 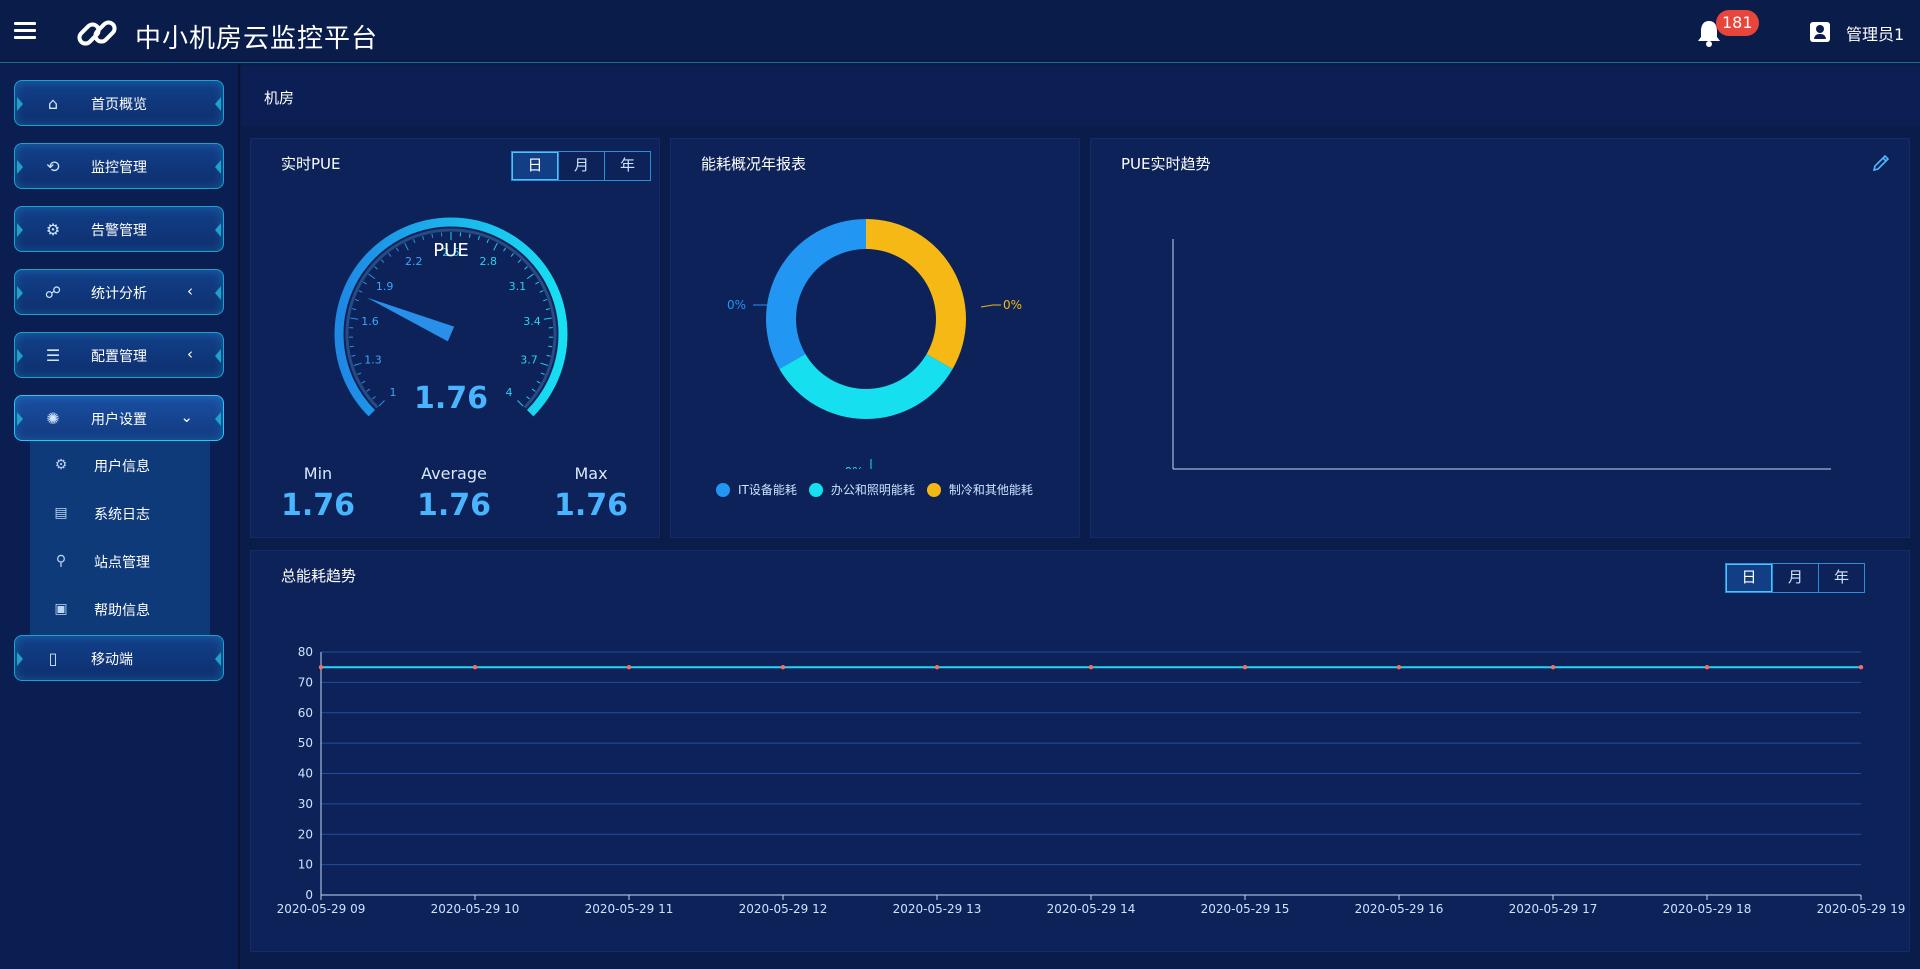 I want to click on y-tick-label: 40, so click(x=305, y=774).